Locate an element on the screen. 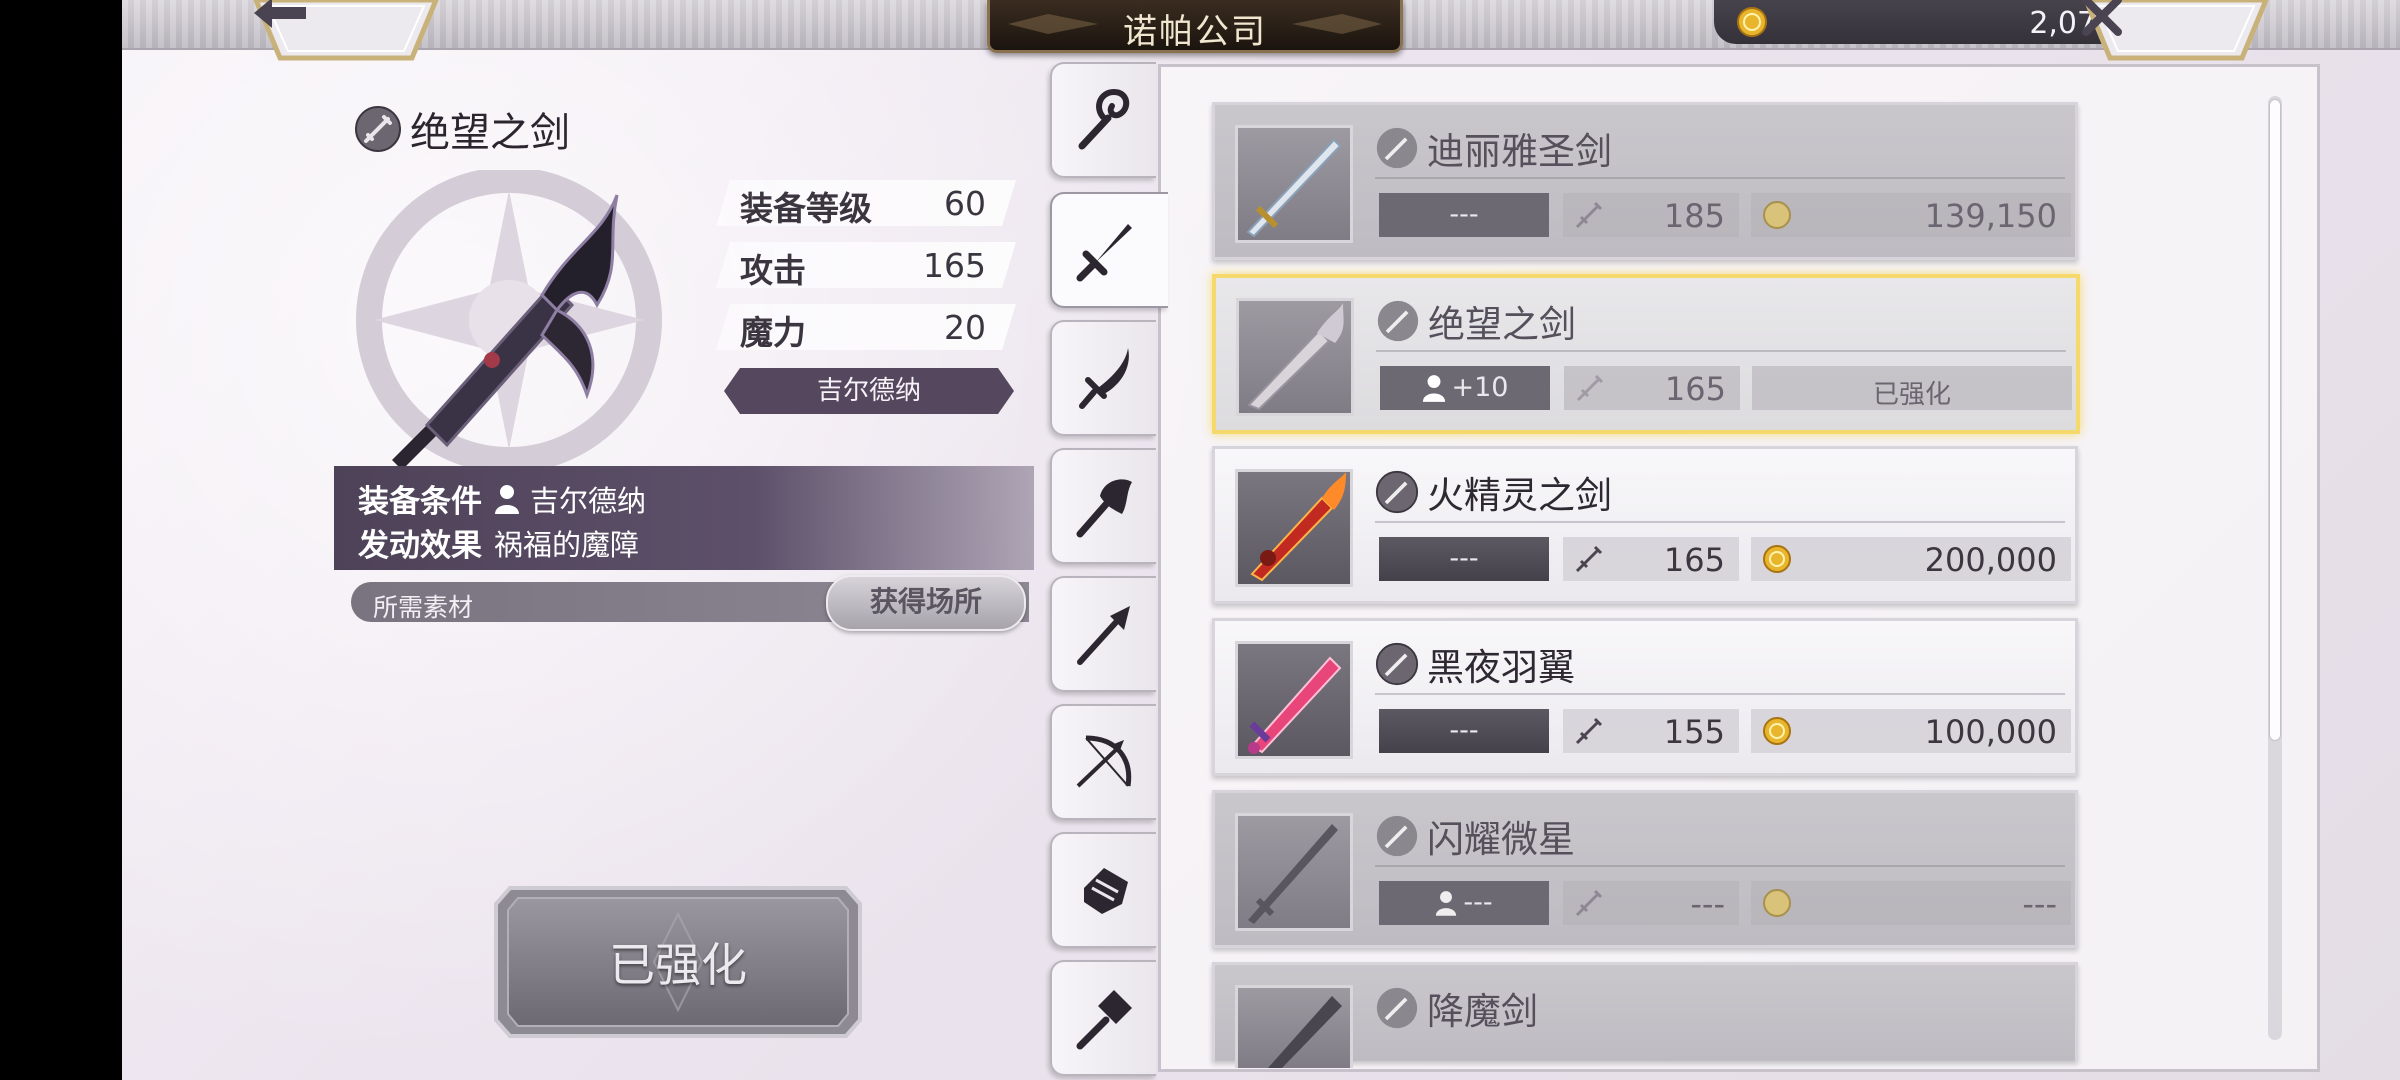  enhanced-action-button: 已强化 is located at coordinates (678, 962).